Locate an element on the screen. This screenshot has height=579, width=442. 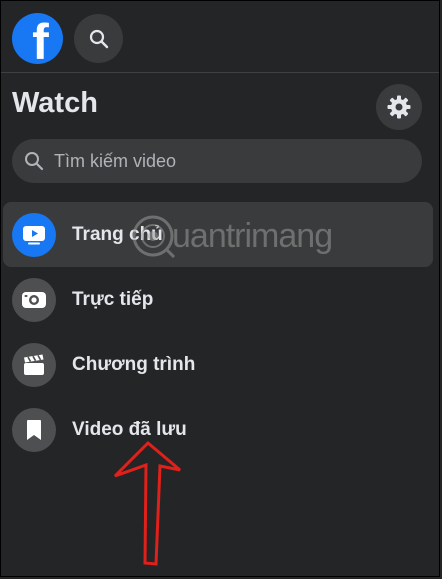
facebook-logo-letter: f is located at coordinates (40, 39).